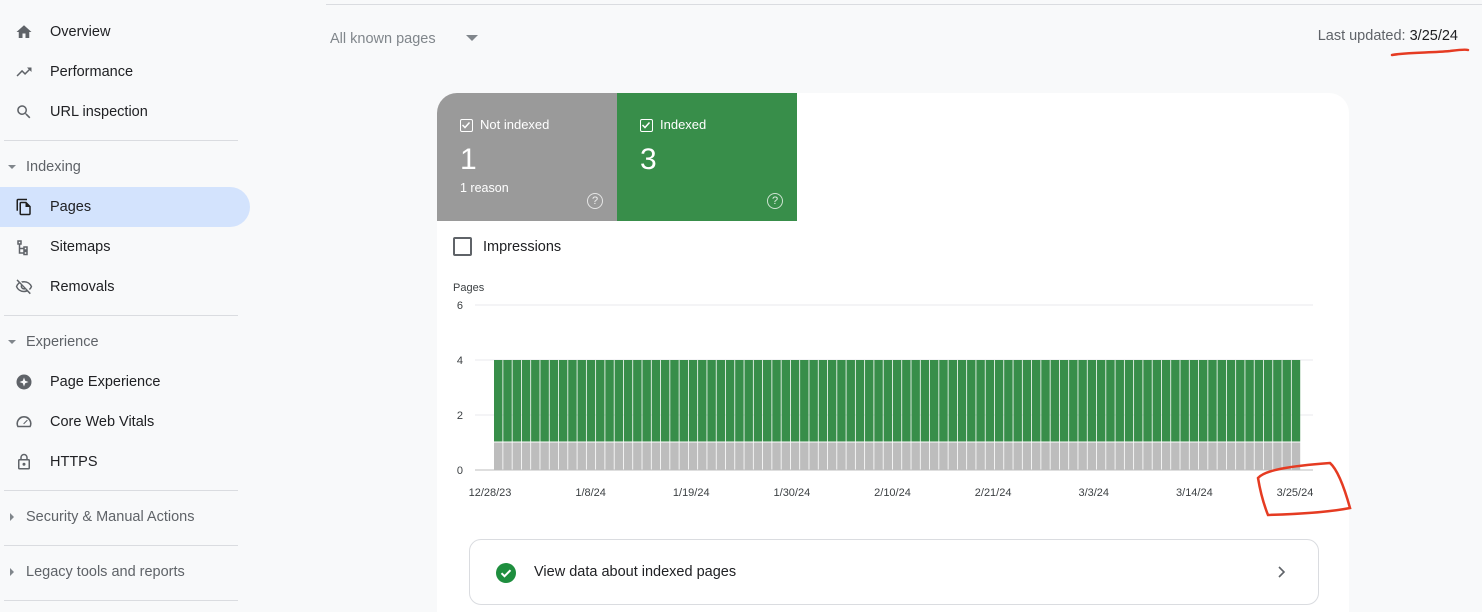 This screenshot has height=612, width=1482. I want to click on sidebar-item-core-web-vitals: Core Web Vitals, so click(125, 422).